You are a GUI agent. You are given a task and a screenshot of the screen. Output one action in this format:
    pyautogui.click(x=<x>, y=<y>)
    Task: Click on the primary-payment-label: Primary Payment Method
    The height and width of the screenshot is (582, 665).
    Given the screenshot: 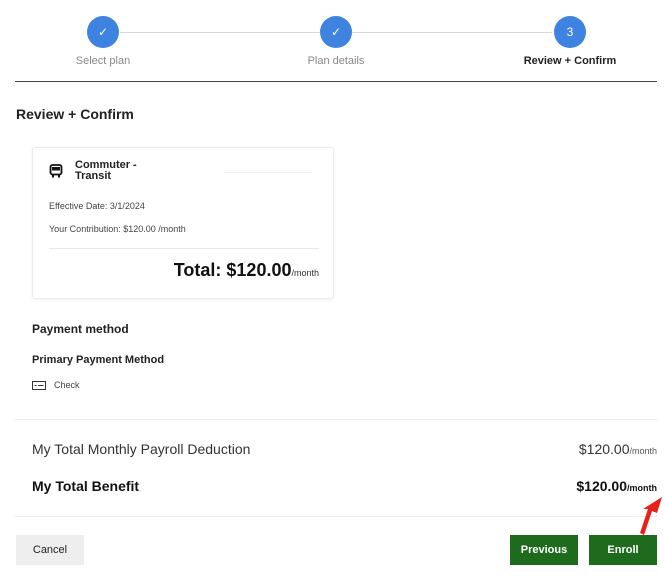 What is the action you would take?
    pyautogui.click(x=98, y=360)
    